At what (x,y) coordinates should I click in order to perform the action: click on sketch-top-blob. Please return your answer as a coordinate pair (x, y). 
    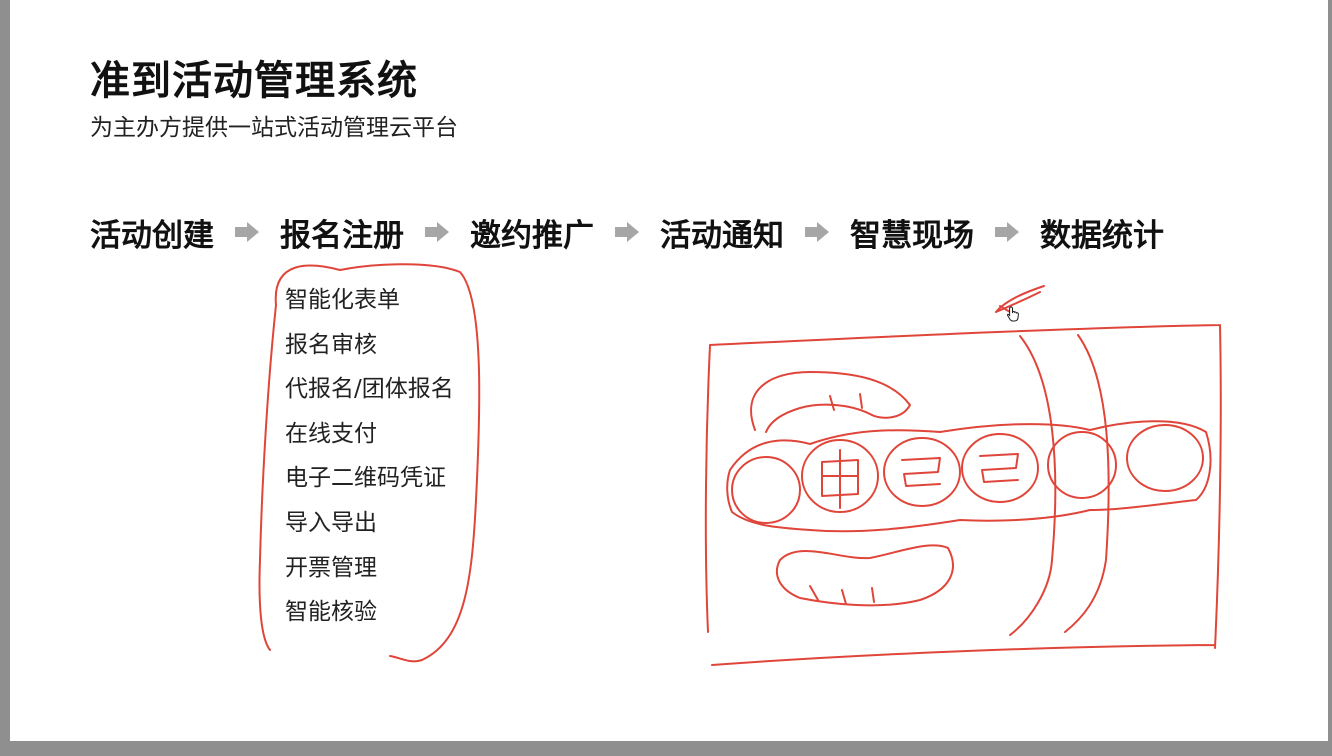
    Looking at the image, I should click on (830, 402).